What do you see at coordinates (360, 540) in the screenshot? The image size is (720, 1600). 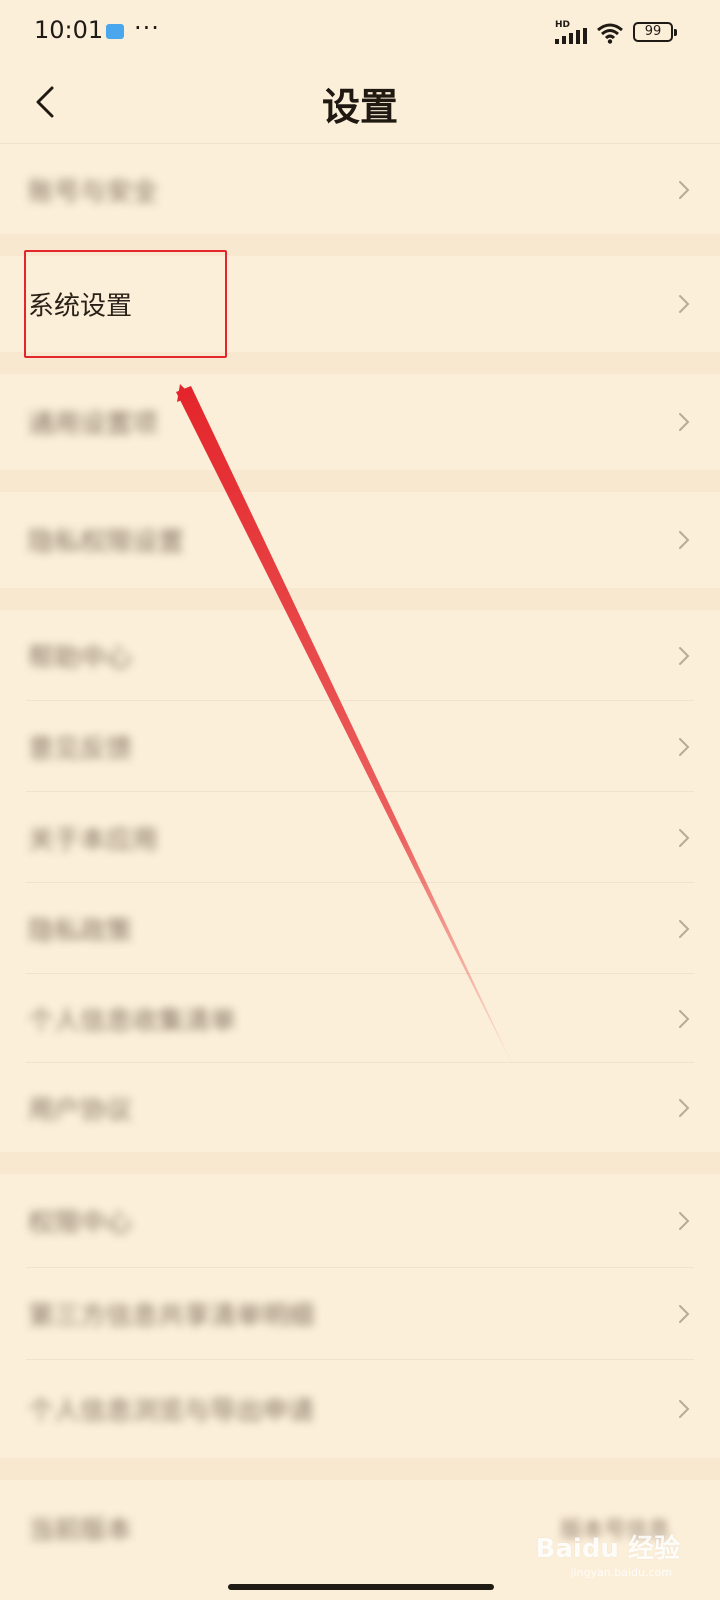 I see `settings-row-privacy-permissions: 隐私权限设置` at bounding box center [360, 540].